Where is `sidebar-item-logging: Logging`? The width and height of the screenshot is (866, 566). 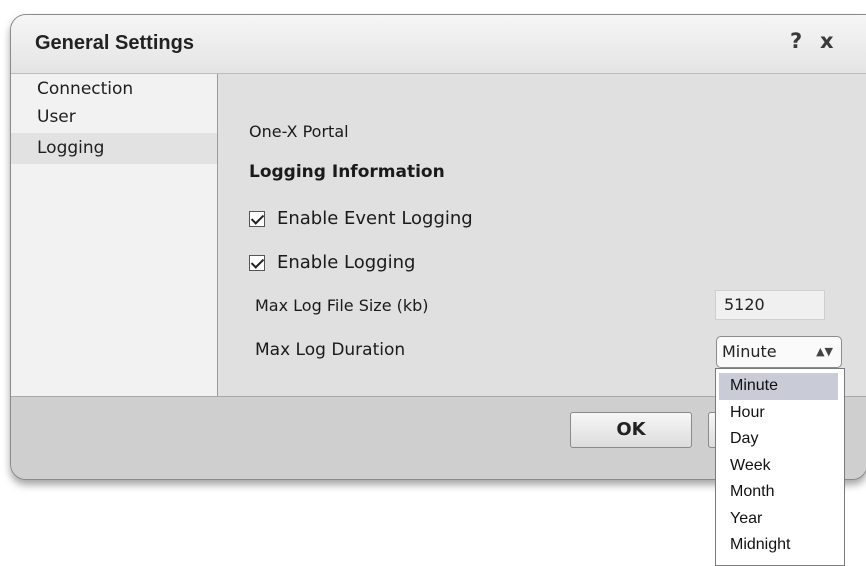 sidebar-item-logging: Logging is located at coordinates (114, 148).